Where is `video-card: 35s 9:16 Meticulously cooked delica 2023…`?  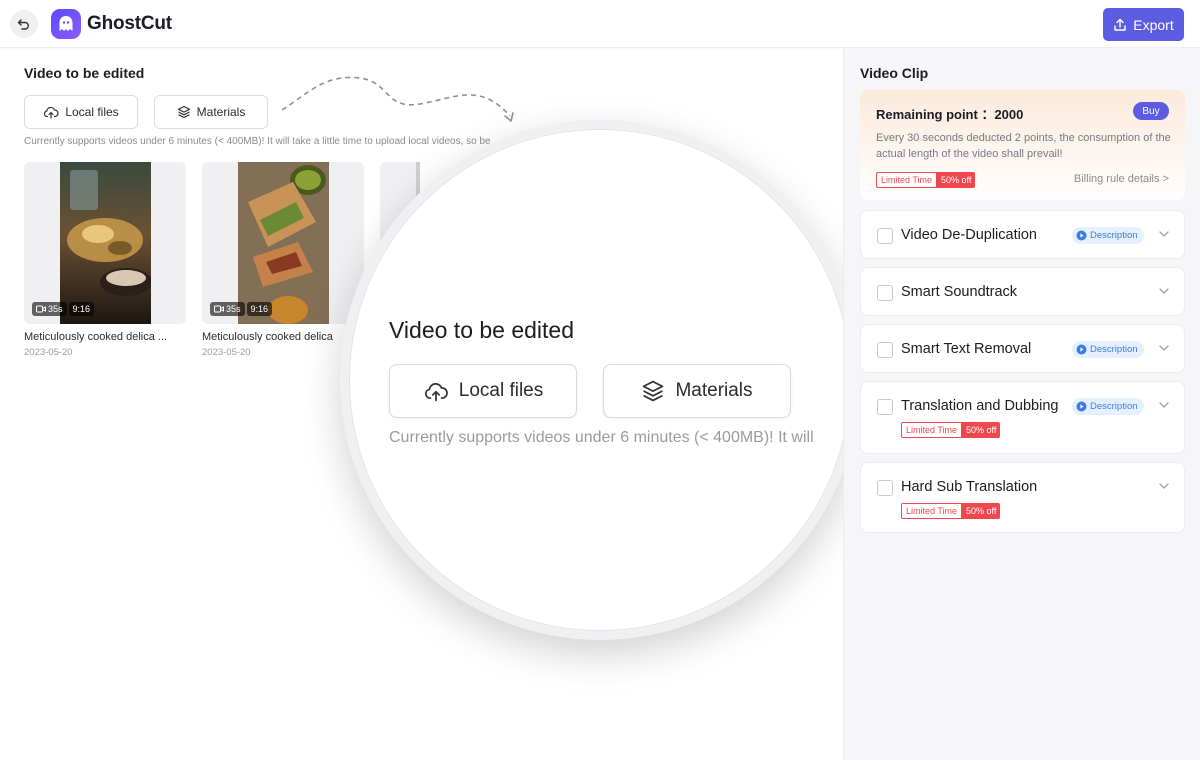 video-card: 35s 9:16 Meticulously cooked delica 2023… is located at coordinates (283, 260).